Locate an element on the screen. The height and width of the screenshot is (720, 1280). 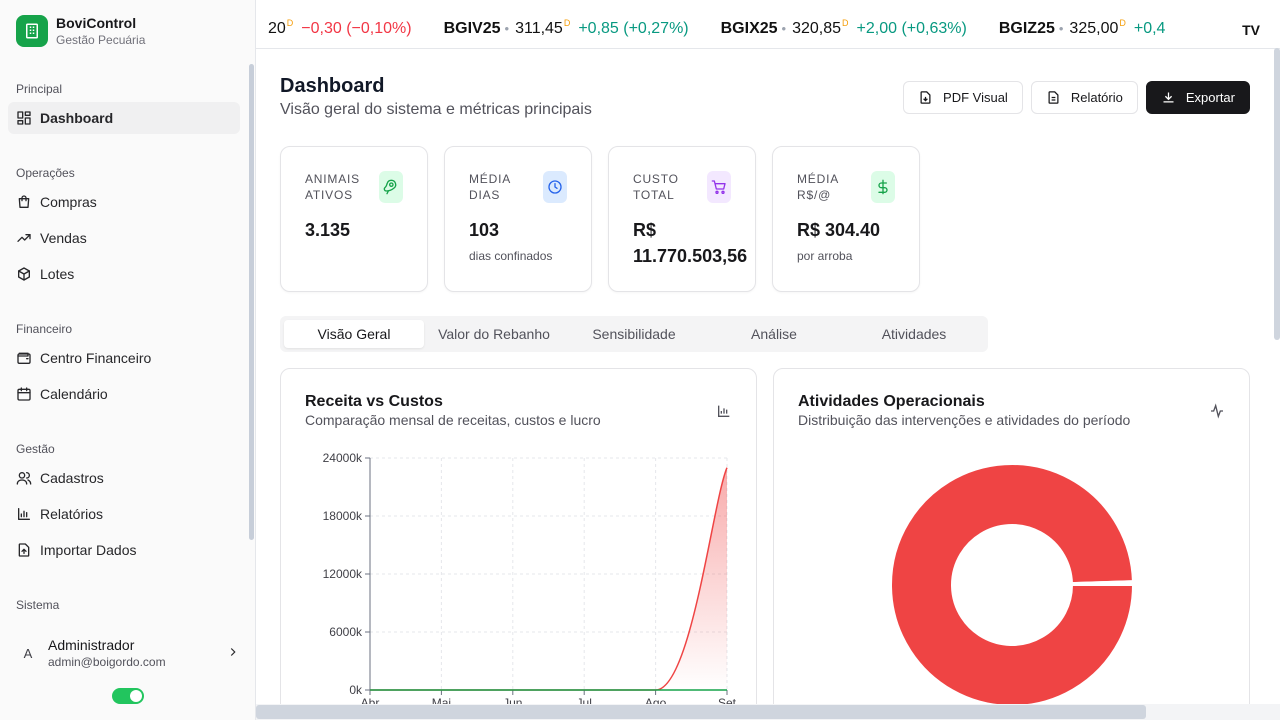
cart-icon is located at coordinates (718, 187).